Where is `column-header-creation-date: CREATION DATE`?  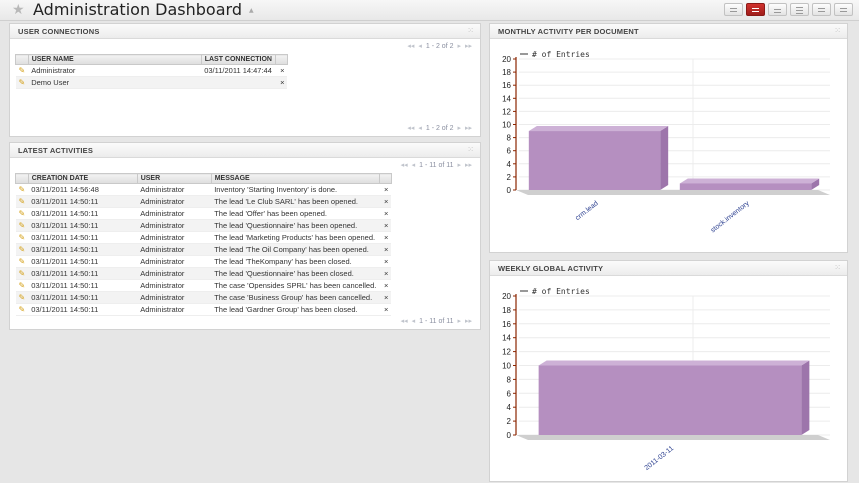 column-header-creation-date: CREATION DATE is located at coordinates (82, 178).